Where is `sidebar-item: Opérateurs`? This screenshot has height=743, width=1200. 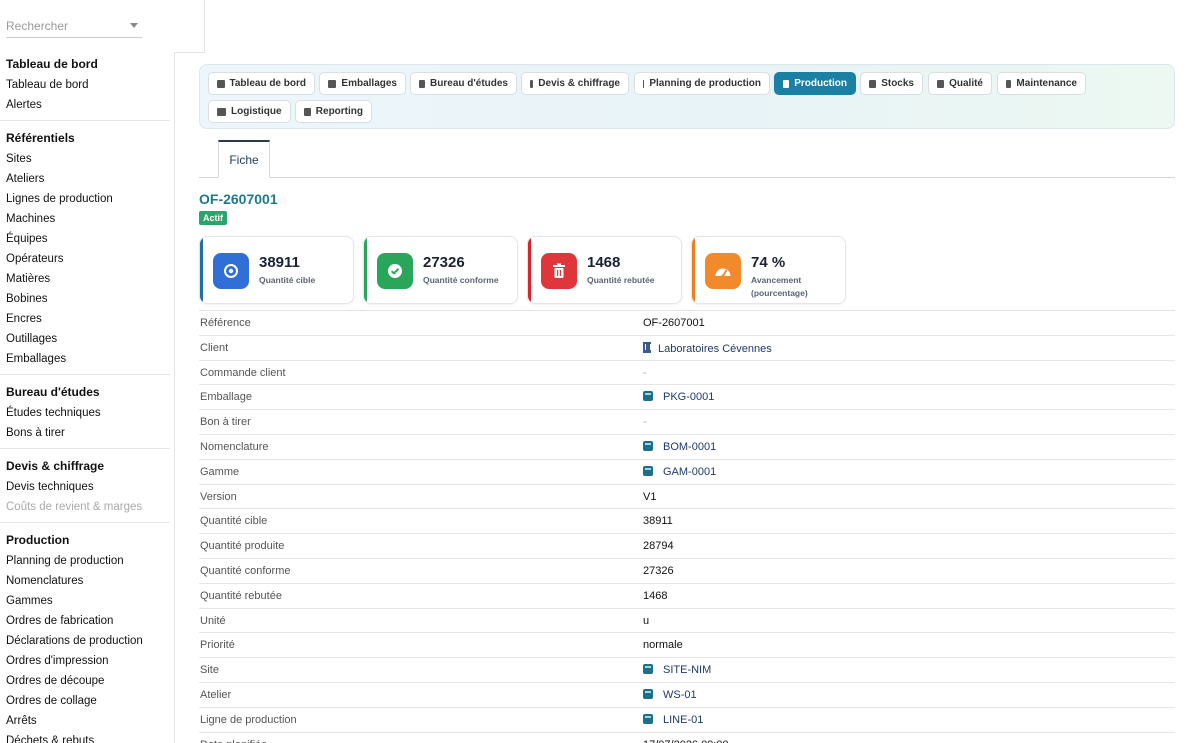 sidebar-item: Opérateurs is located at coordinates (85, 259).